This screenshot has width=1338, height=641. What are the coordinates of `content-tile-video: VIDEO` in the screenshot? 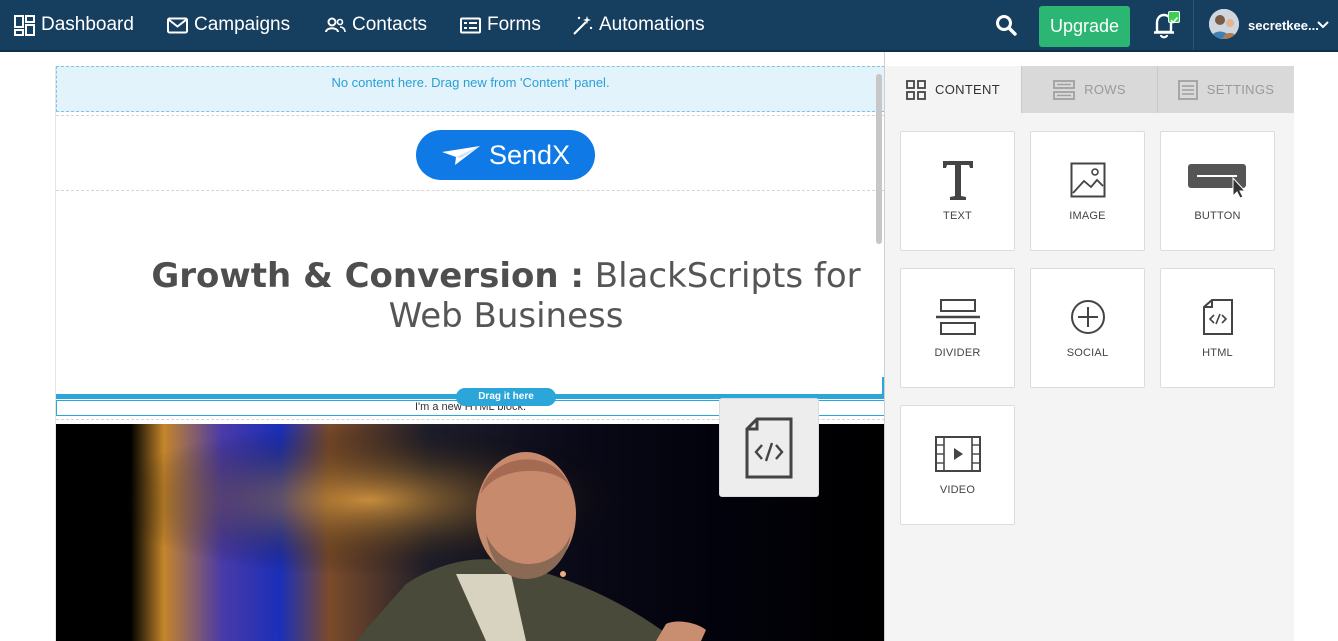 It's located at (957, 465).